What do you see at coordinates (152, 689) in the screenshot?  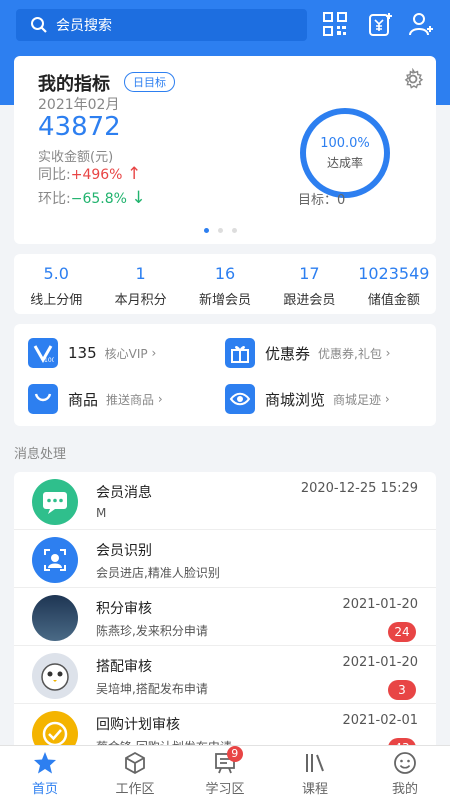 I see `message-subtitle: 吴培坤,搭配发布申请` at bounding box center [152, 689].